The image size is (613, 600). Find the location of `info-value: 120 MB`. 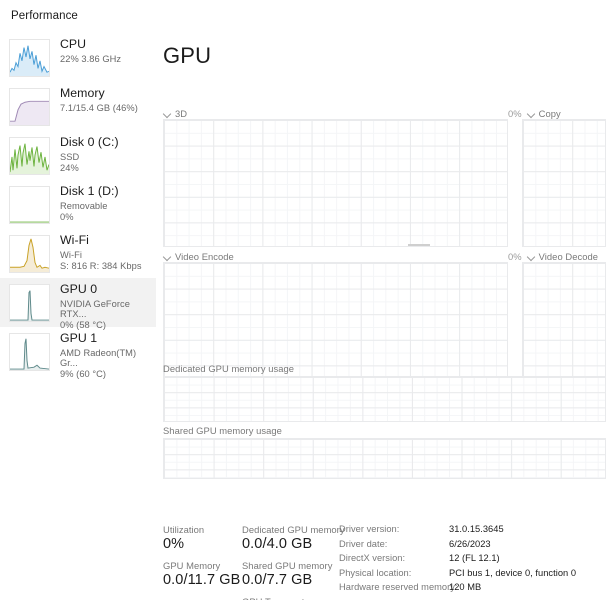

info-value: 120 MB is located at coordinates (465, 587).